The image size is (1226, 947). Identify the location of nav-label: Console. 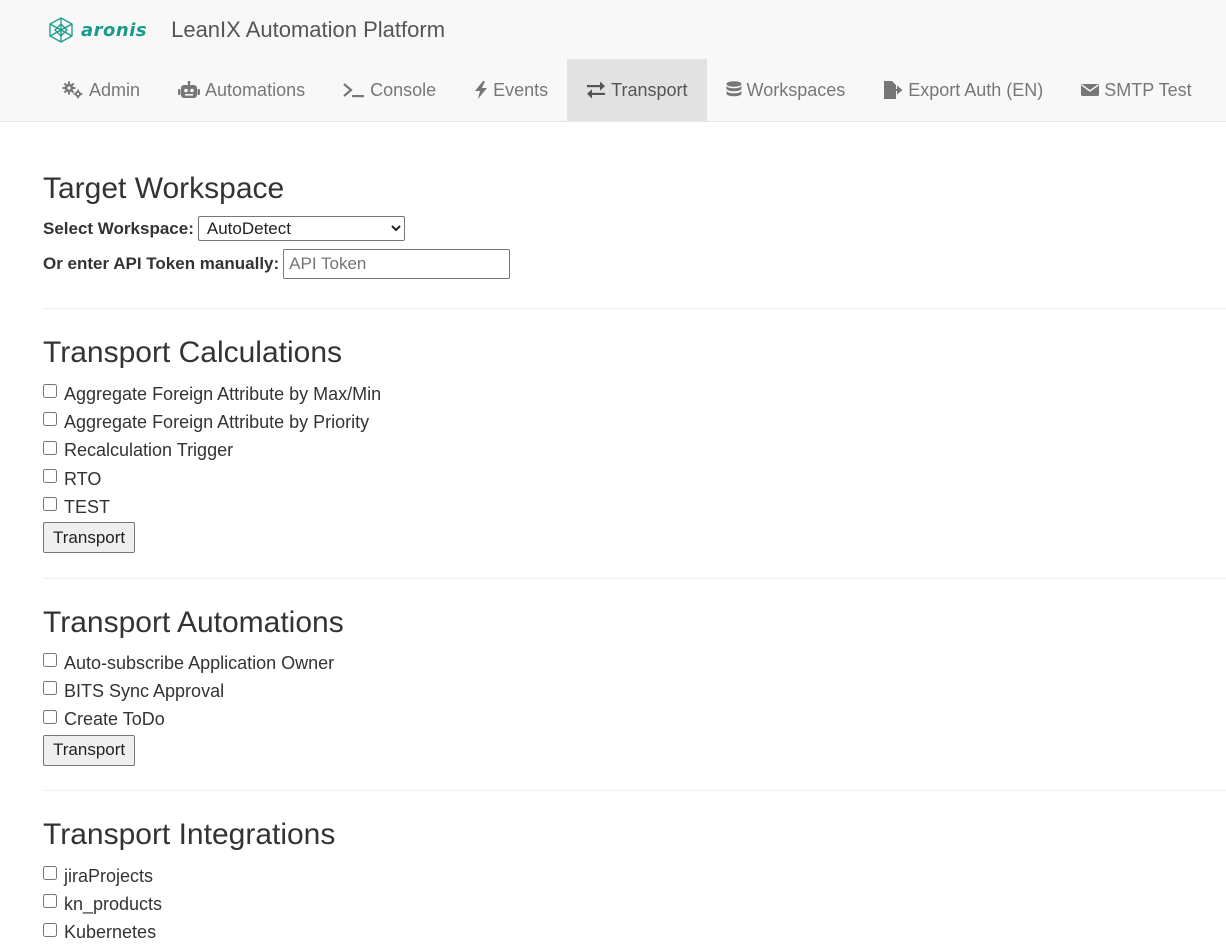
(403, 89).